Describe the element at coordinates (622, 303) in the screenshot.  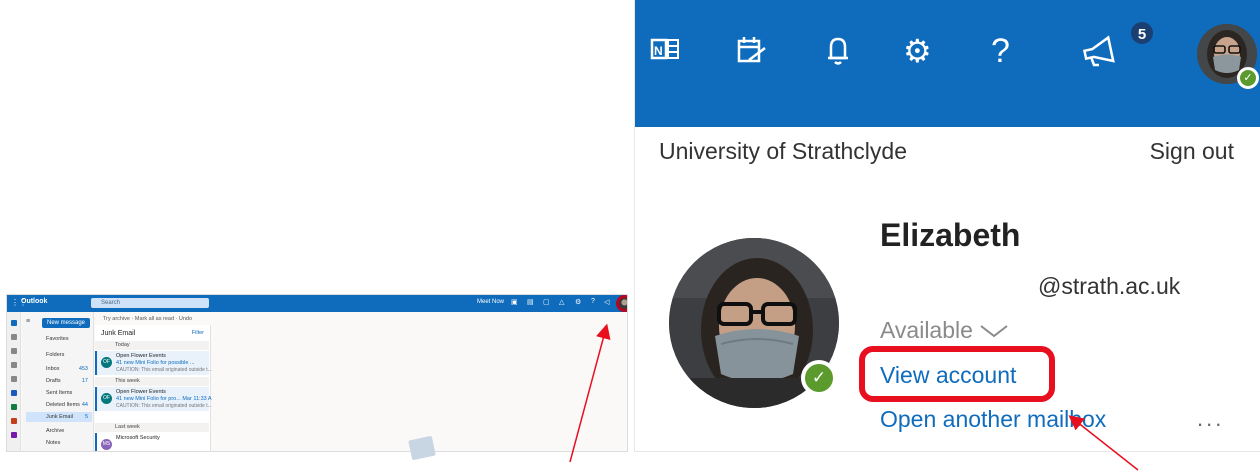
I see `mini-avatar-button` at that location.